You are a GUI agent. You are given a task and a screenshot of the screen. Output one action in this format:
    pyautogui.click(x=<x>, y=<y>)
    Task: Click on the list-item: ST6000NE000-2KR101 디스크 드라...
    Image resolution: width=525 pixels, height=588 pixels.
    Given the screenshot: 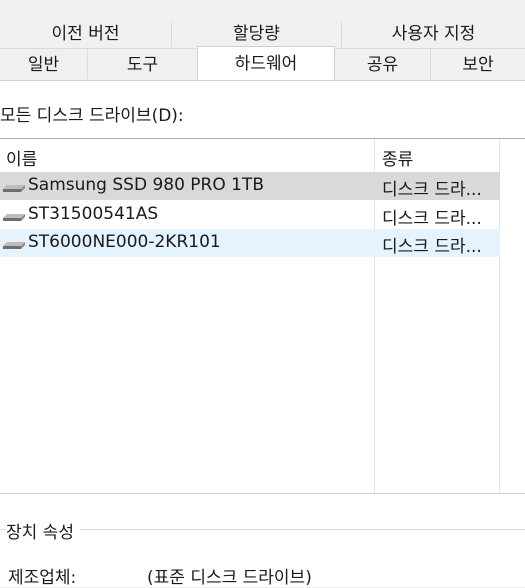 What is the action you would take?
    pyautogui.click(x=250, y=243)
    